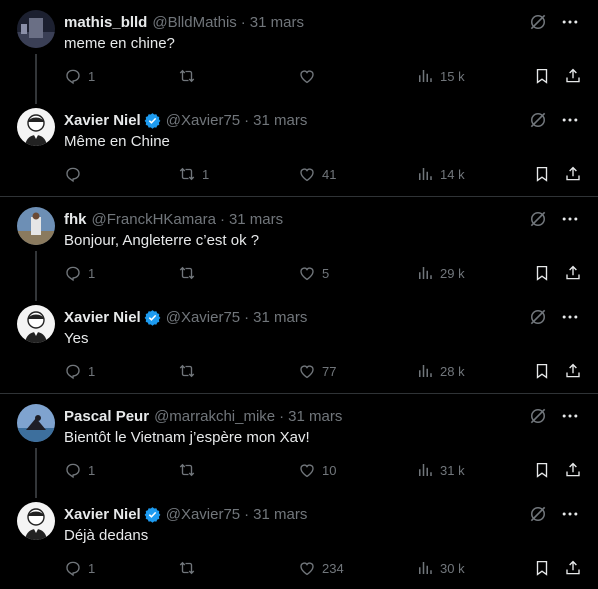 This screenshot has height=589, width=598. I want to click on tweet-header: mathis_blld @BlldMathis · 31 mars, so click(291, 22).